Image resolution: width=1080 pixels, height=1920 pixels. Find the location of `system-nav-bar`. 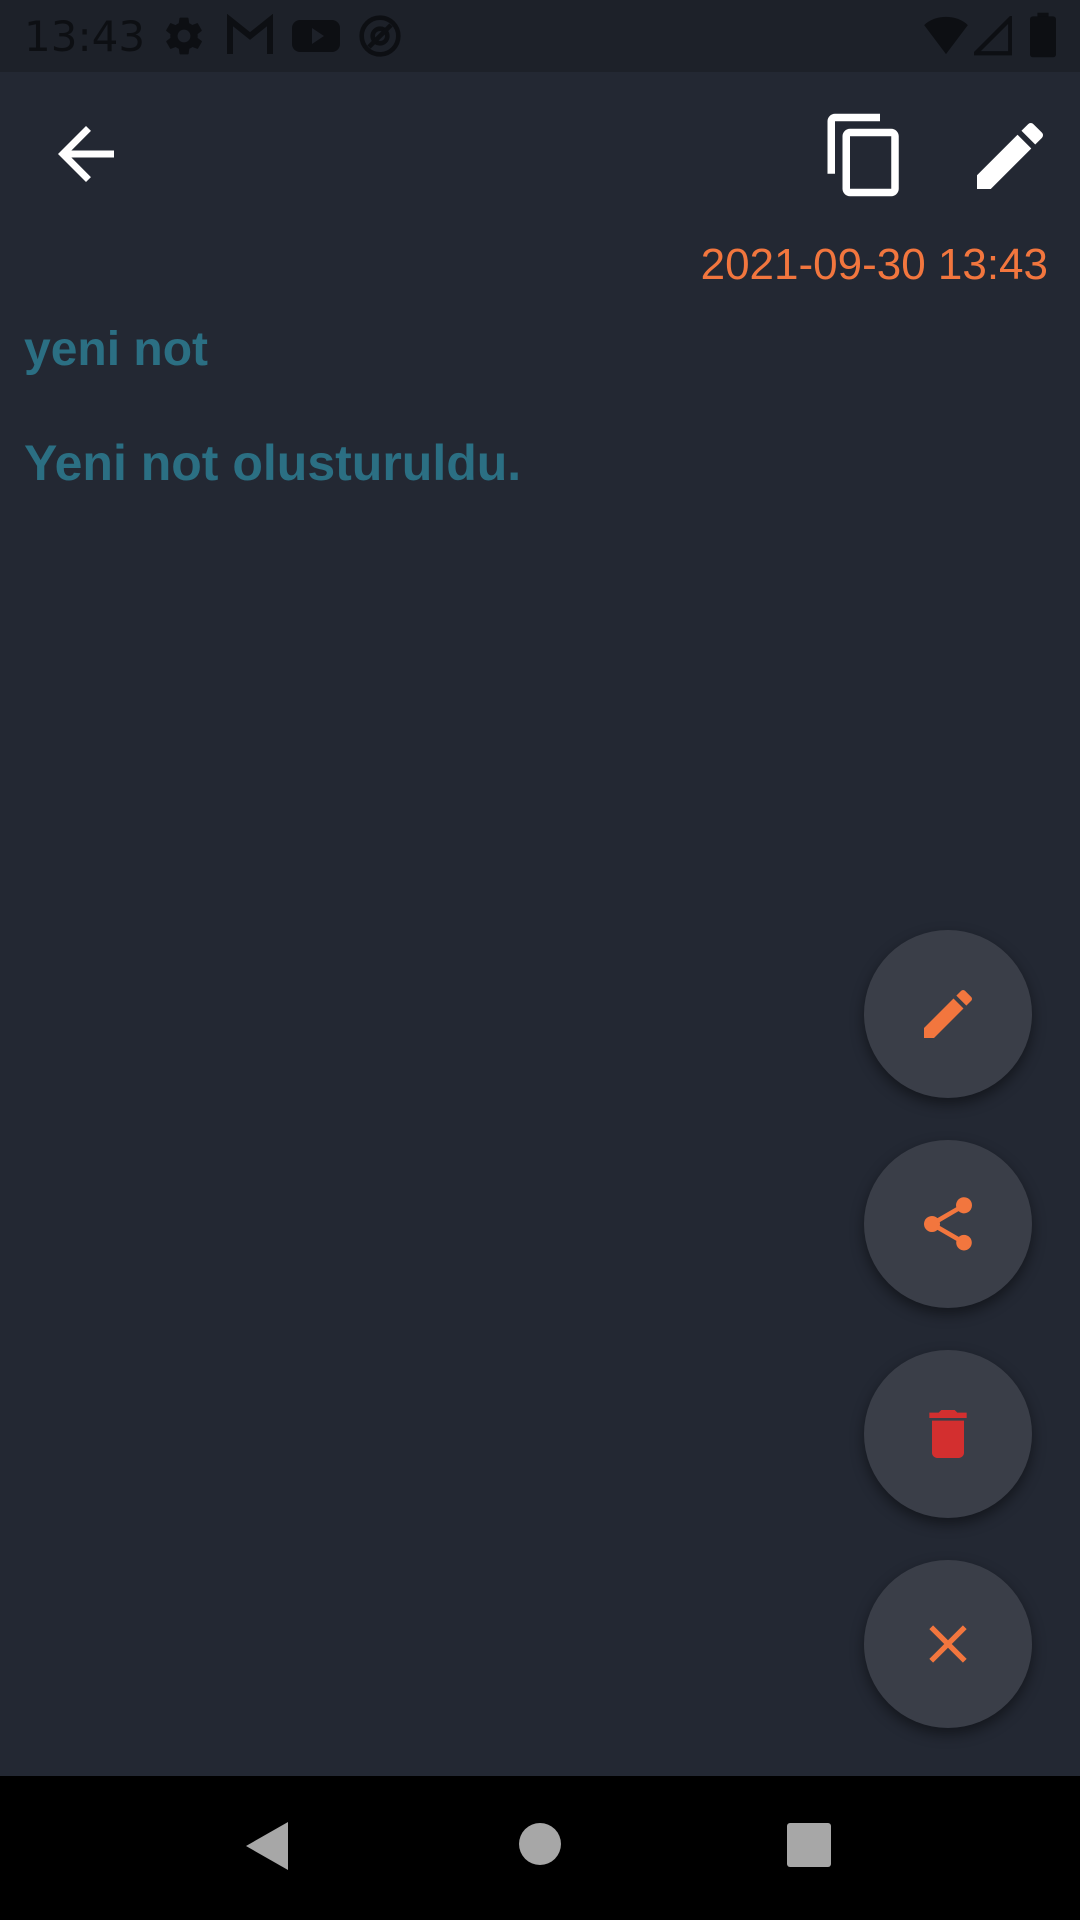

system-nav-bar is located at coordinates (540, 1848).